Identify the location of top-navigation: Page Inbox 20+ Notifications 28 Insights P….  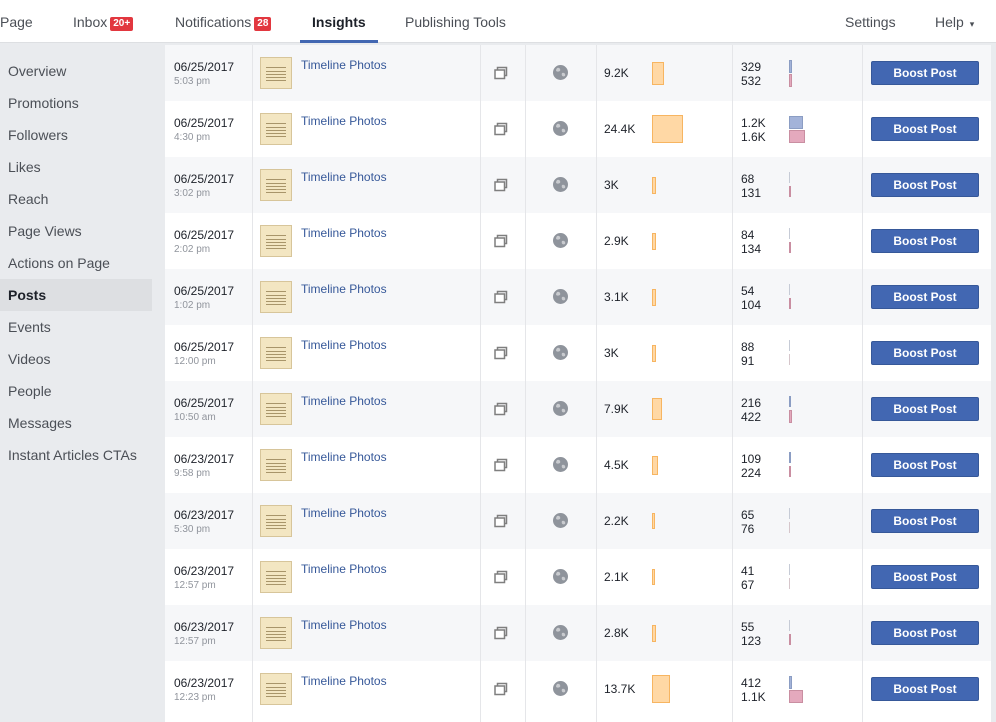
(498, 21).